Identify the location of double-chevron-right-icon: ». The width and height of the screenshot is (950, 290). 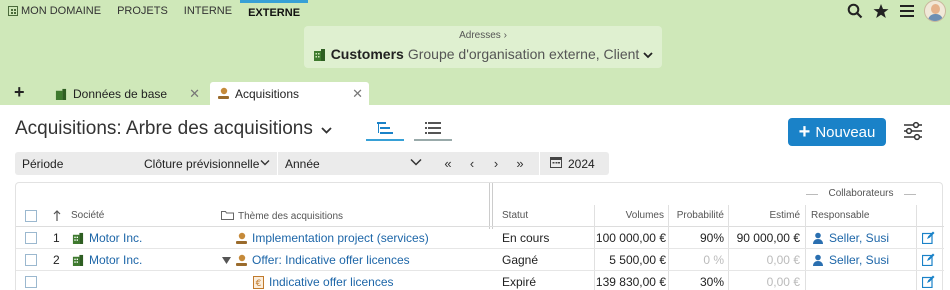
(520, 163).